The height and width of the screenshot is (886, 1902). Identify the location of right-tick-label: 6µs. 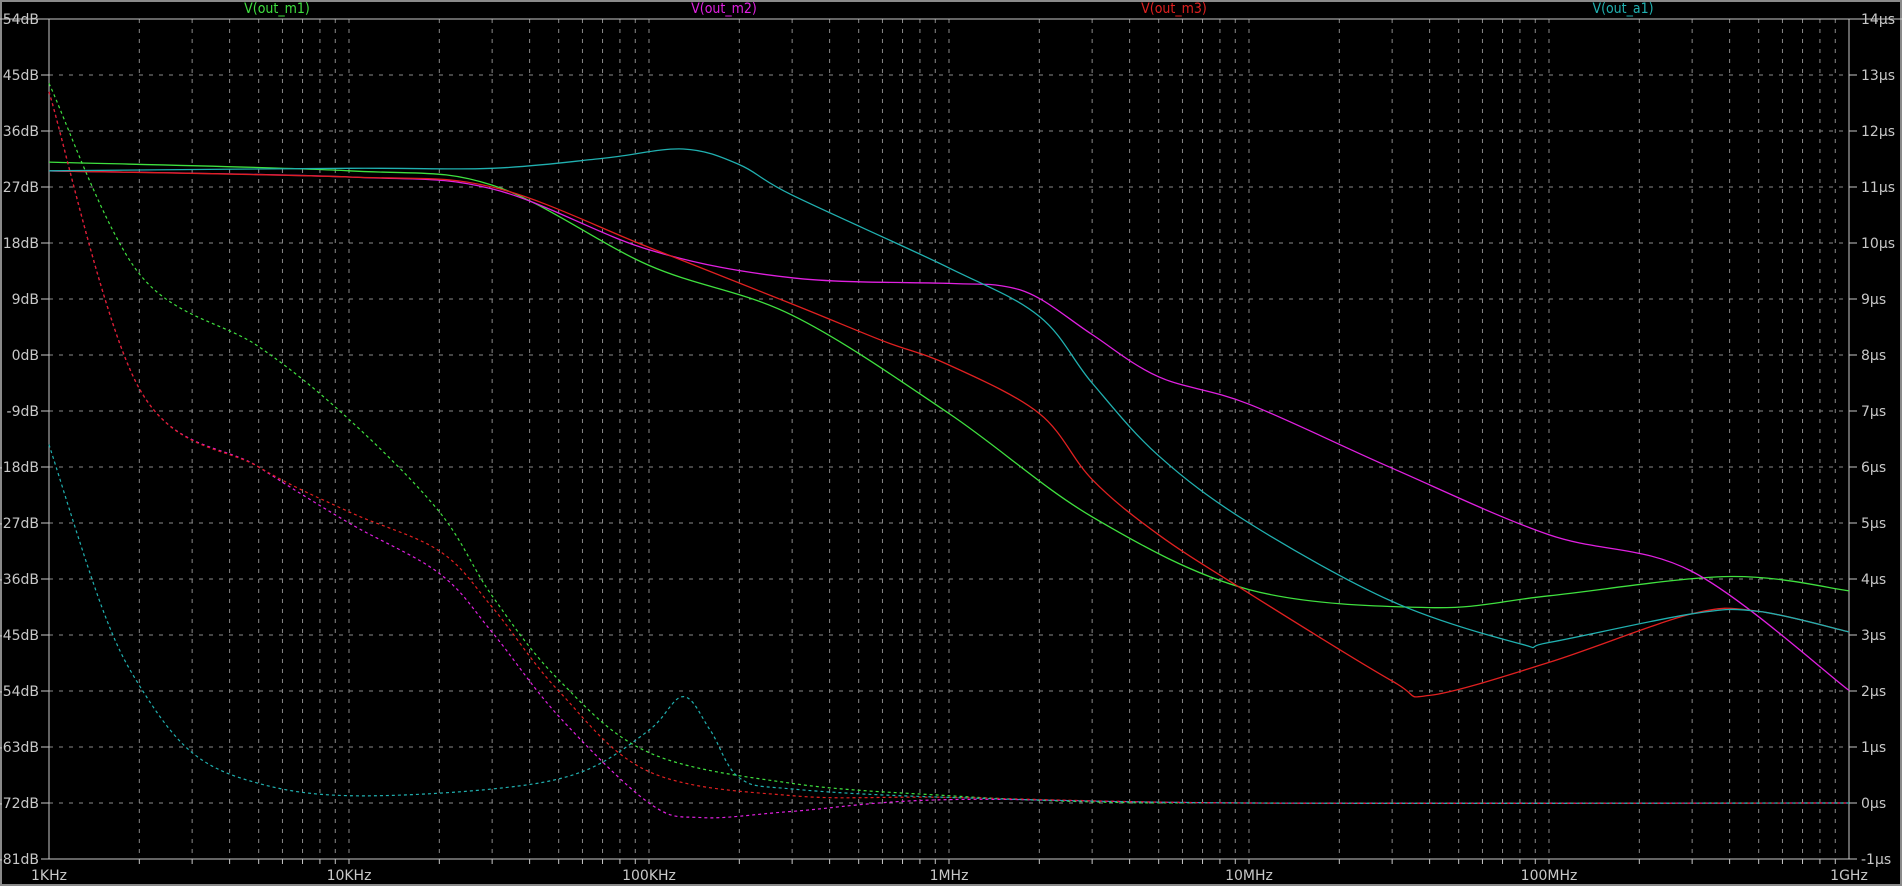
(1873, 468).